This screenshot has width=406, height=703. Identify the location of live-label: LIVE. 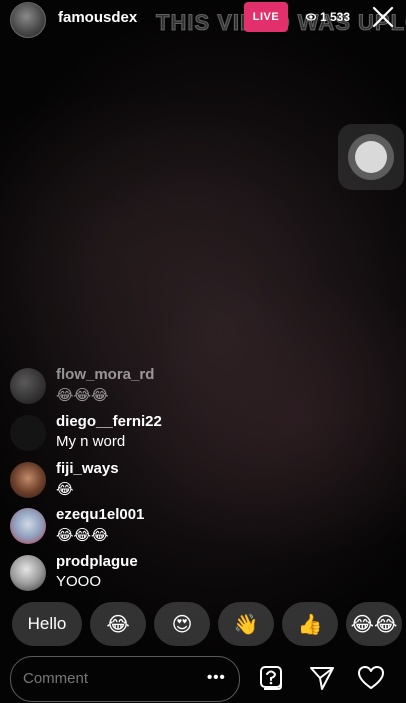
(266, 17).